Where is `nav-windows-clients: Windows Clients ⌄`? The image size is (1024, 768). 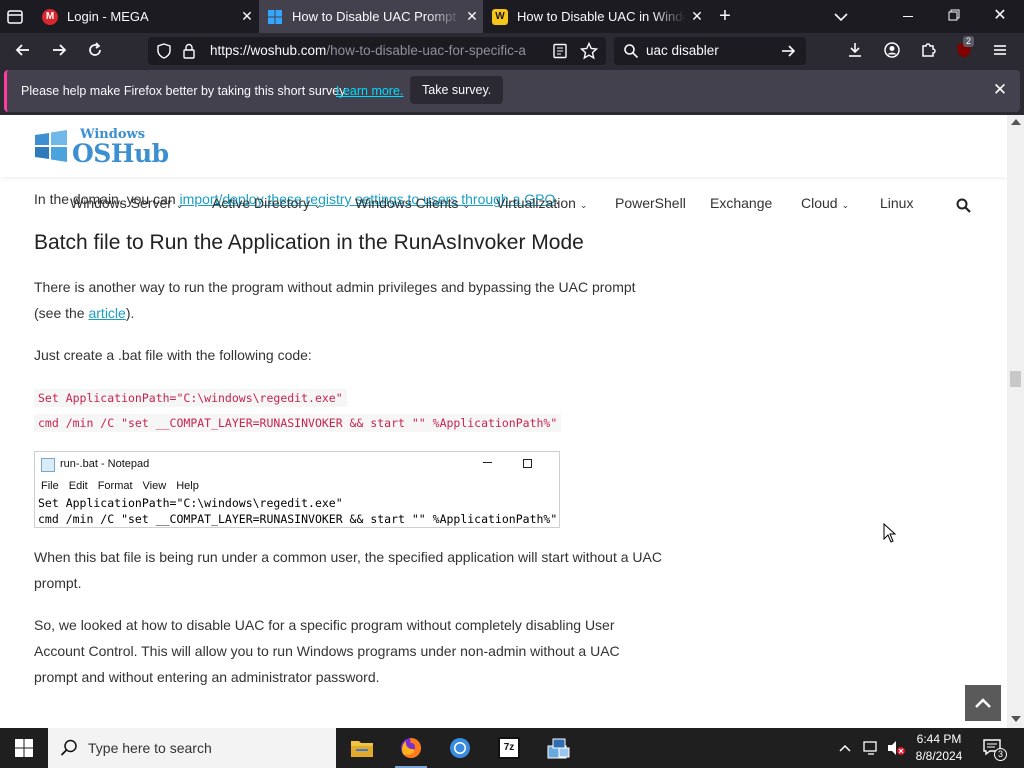
nav-windows-clients: Windows Clients ⌄ is located at coordinates (412, 203).